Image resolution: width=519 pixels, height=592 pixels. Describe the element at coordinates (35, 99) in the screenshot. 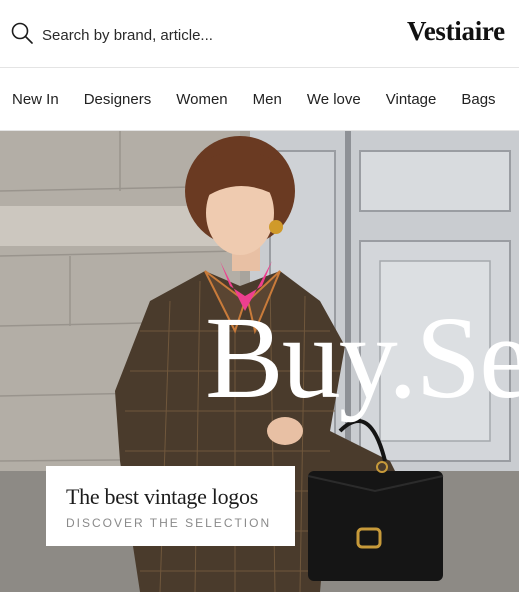

I see `nav-item-new-in: New In` at that location.